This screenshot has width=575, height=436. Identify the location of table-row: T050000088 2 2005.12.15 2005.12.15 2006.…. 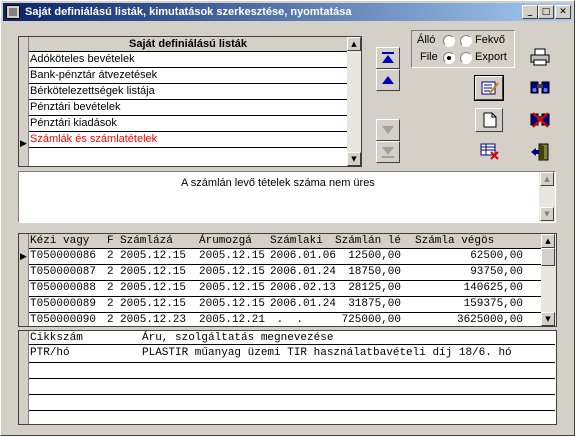
(285, 289).